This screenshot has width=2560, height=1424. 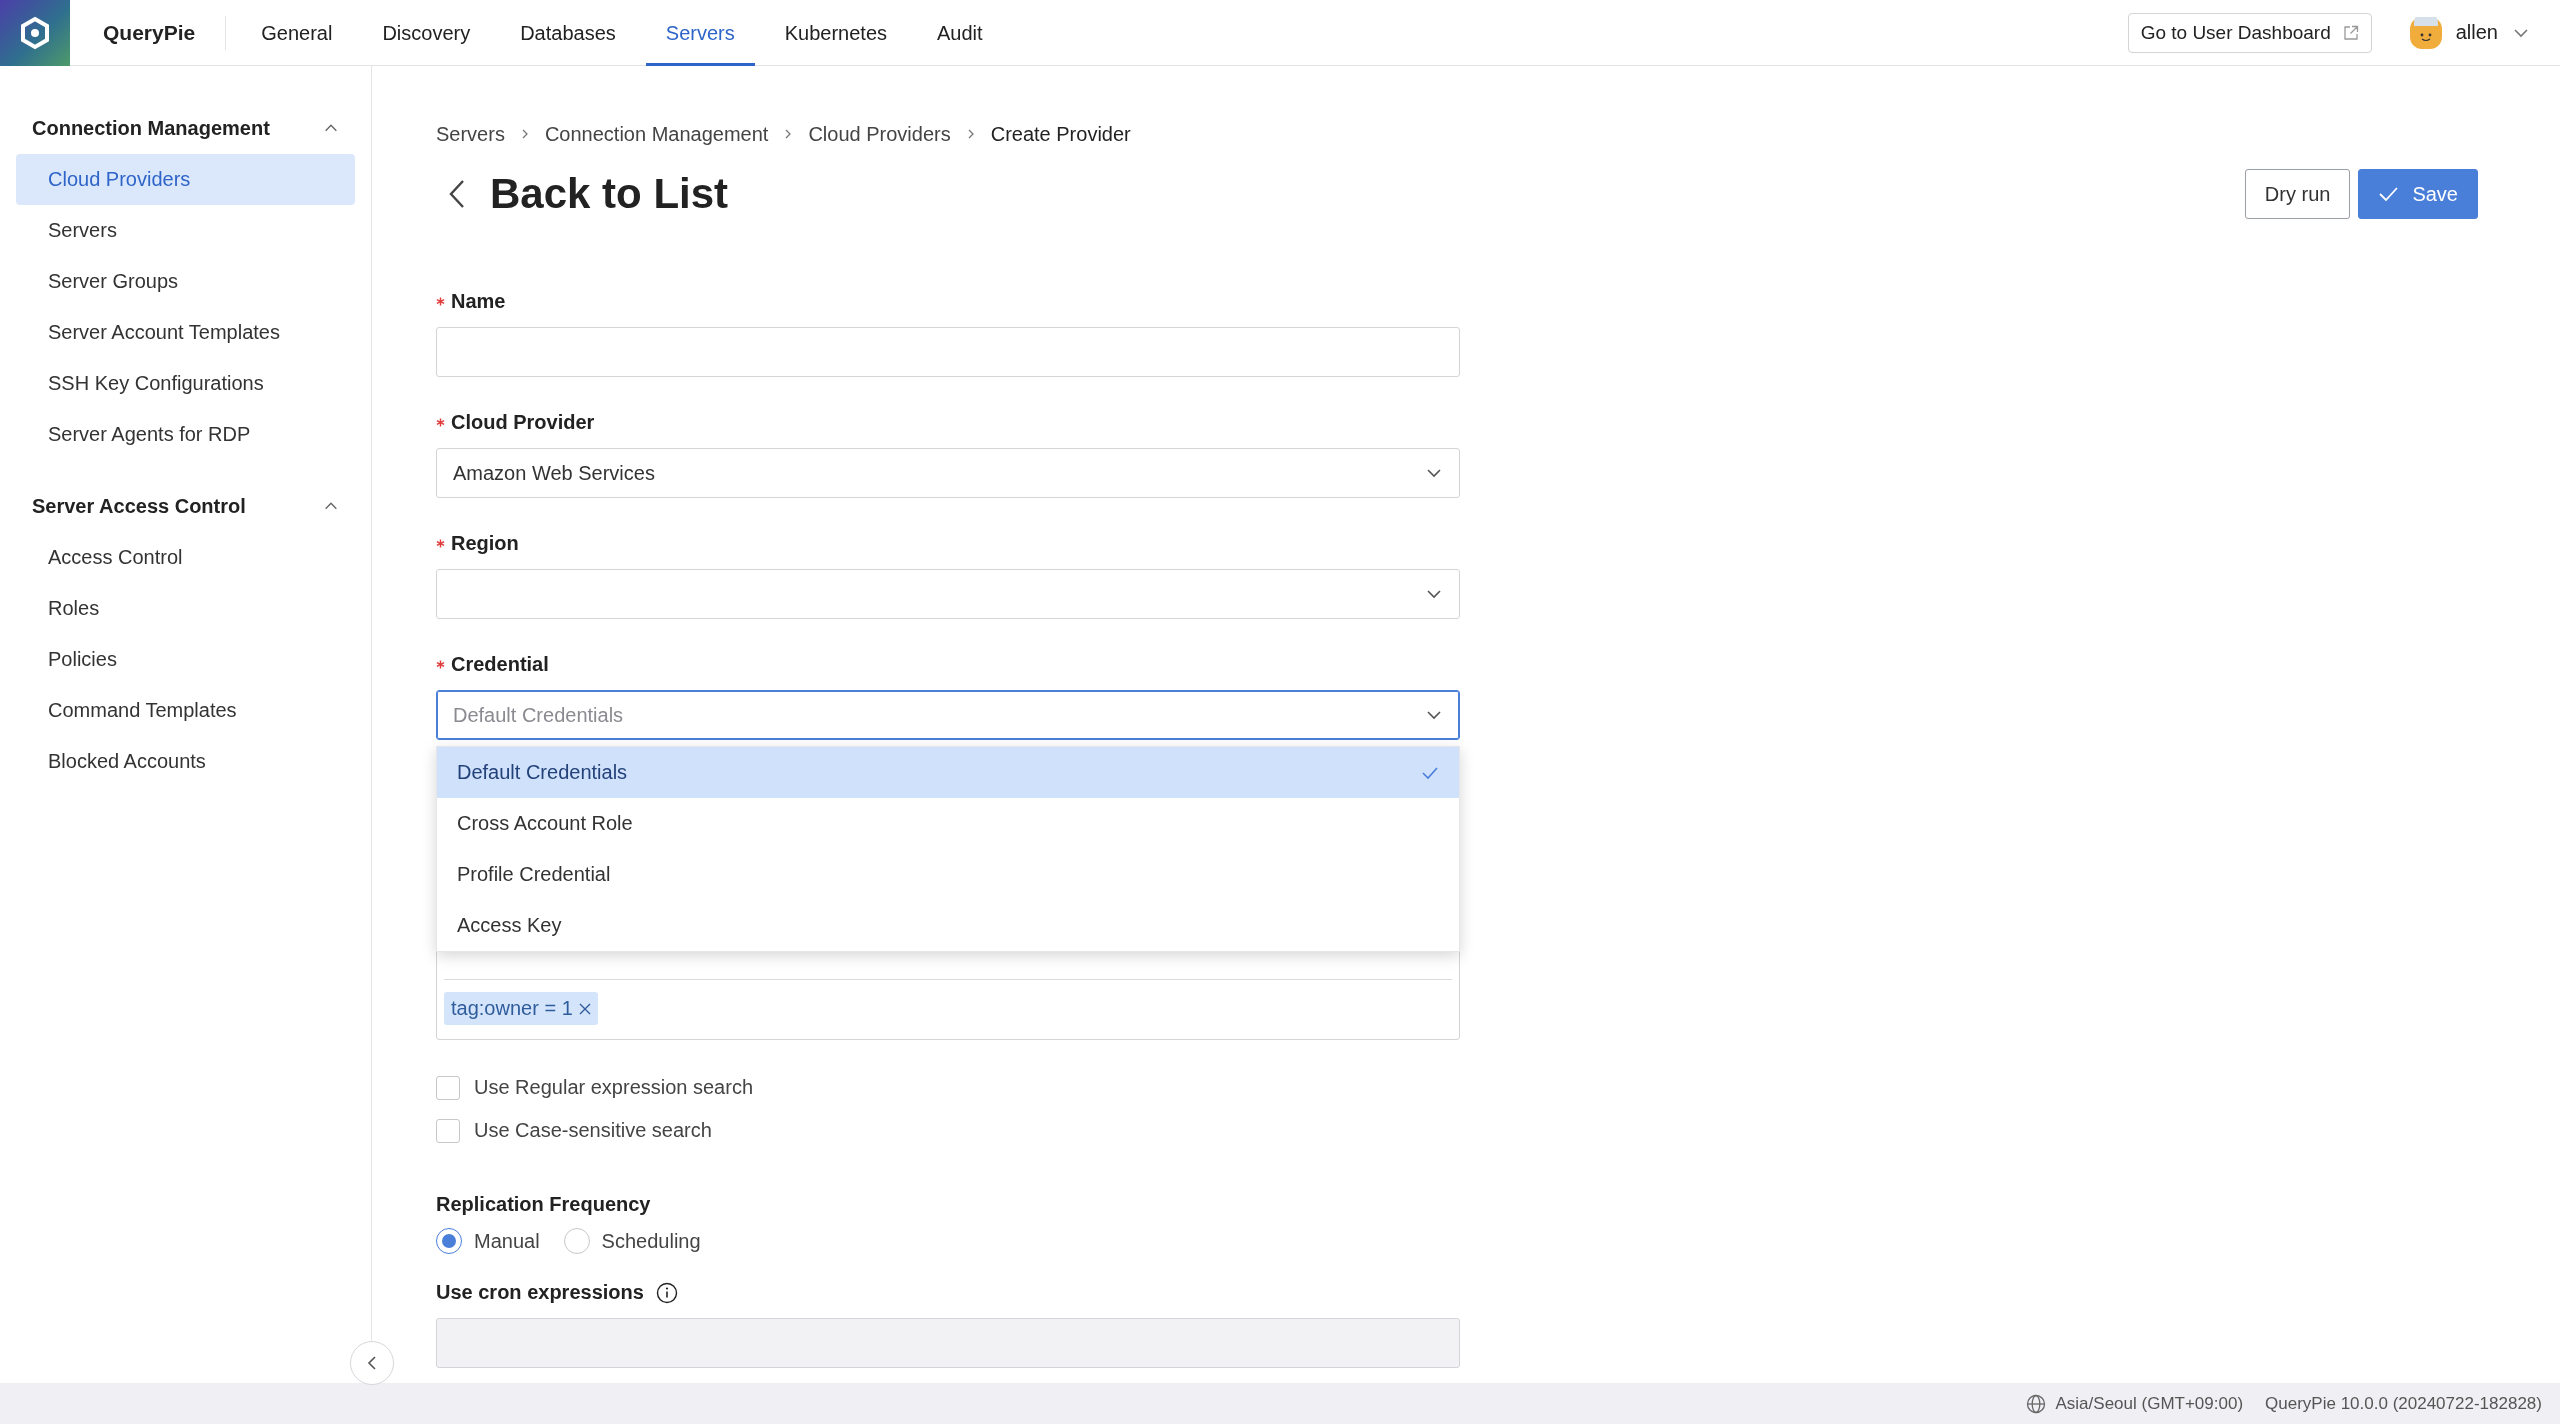 What do you see at coordinates (139, 506) in the screenshot?
I see `section-title: Server Access Control` at bounding box center [139, 506].